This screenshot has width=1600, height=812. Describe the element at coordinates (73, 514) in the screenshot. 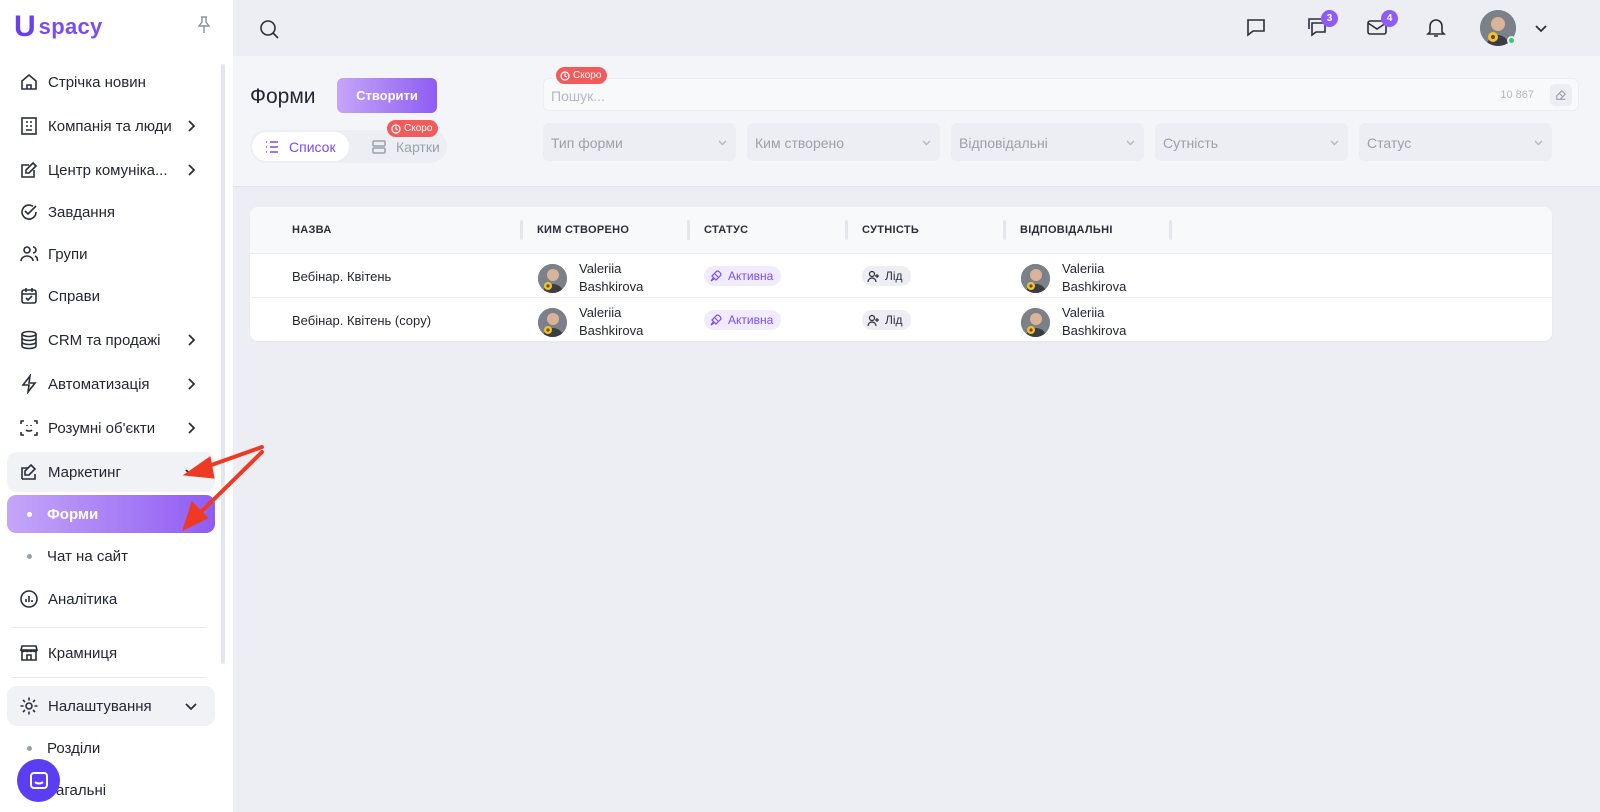

I see `sidebar-subitem-label: Форми` at that location.